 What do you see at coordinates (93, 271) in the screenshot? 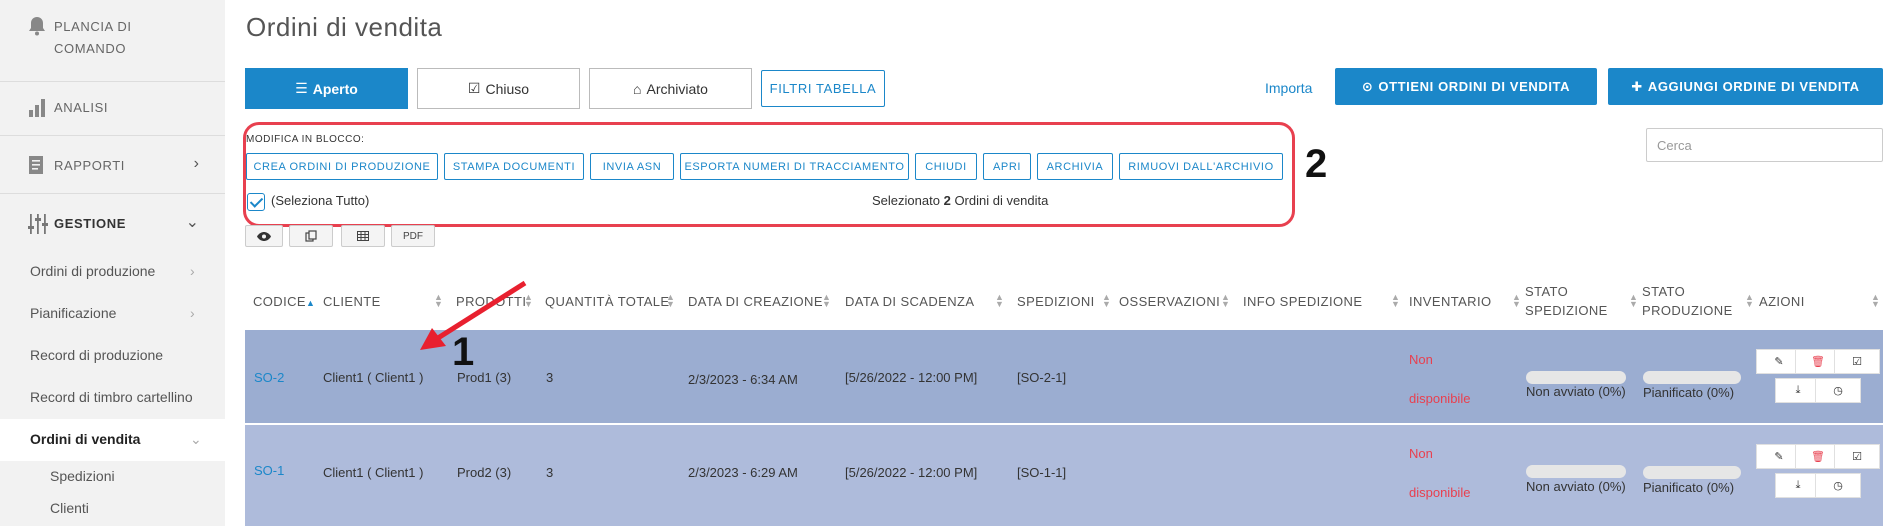
I see `sidebar-item-label: Ordini di produzione` at bounding box center [93, 271].